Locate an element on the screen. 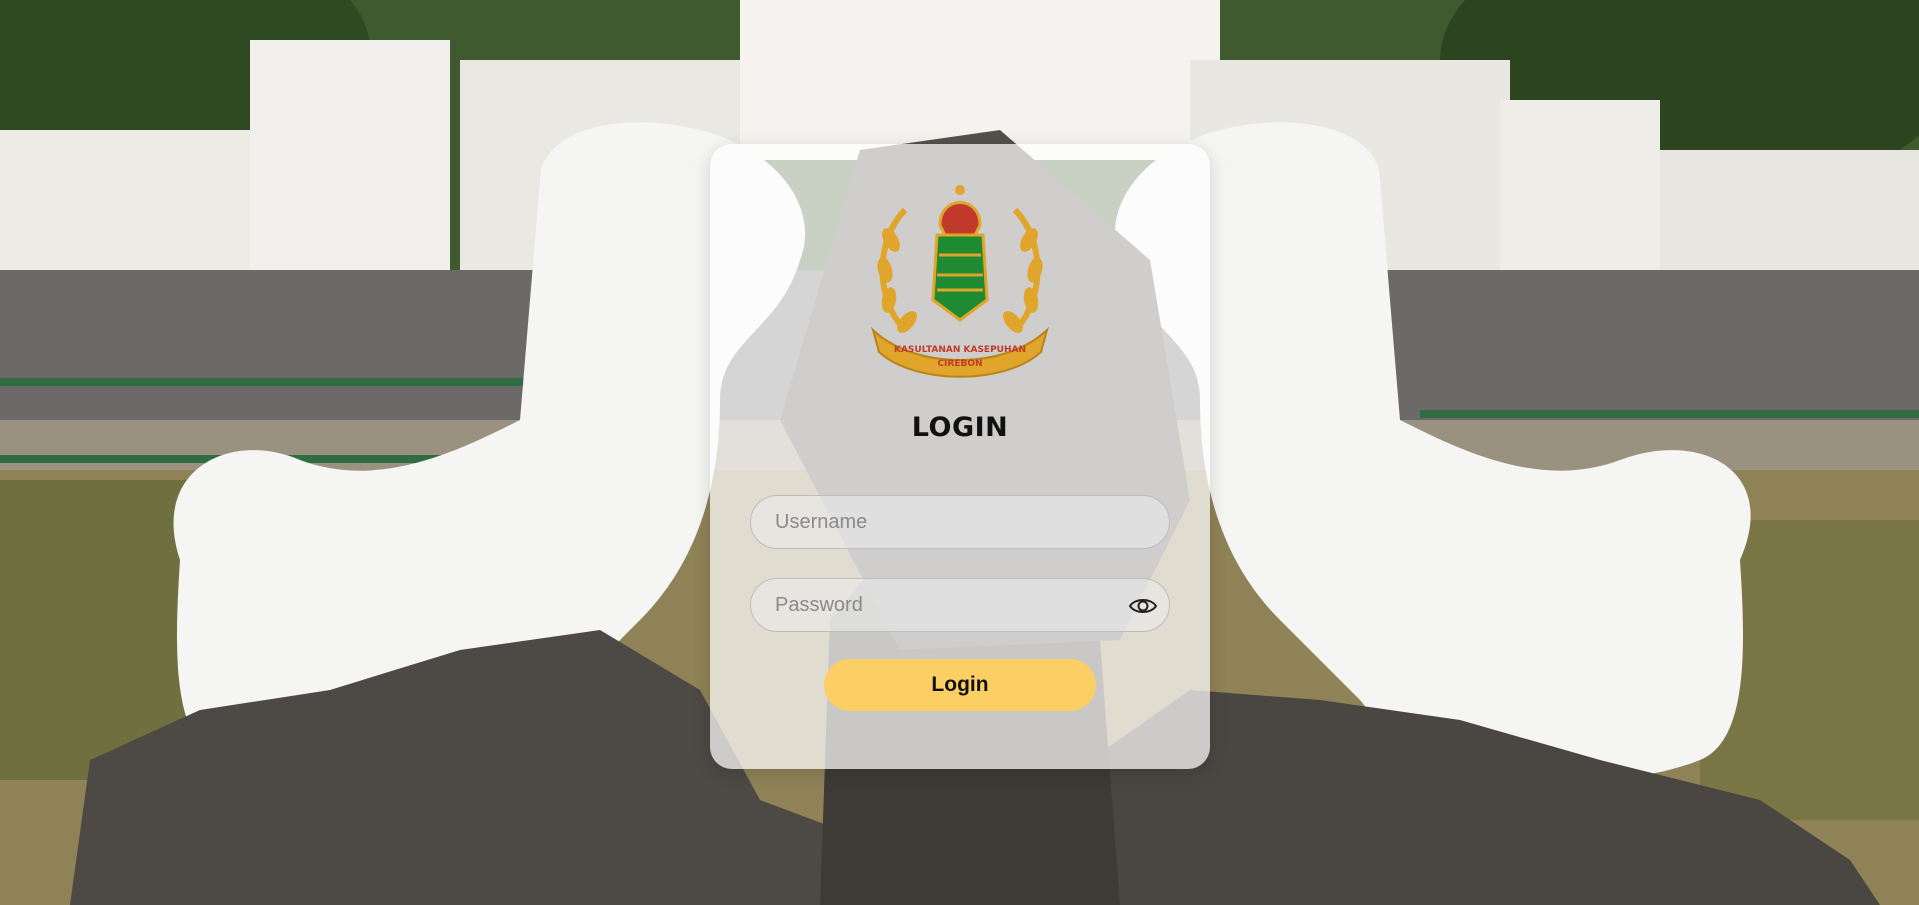 The width and height of the screenshot is (1919, 905). emblem-ribbon-line2: CIREBON is located at coordinates (959, 364).